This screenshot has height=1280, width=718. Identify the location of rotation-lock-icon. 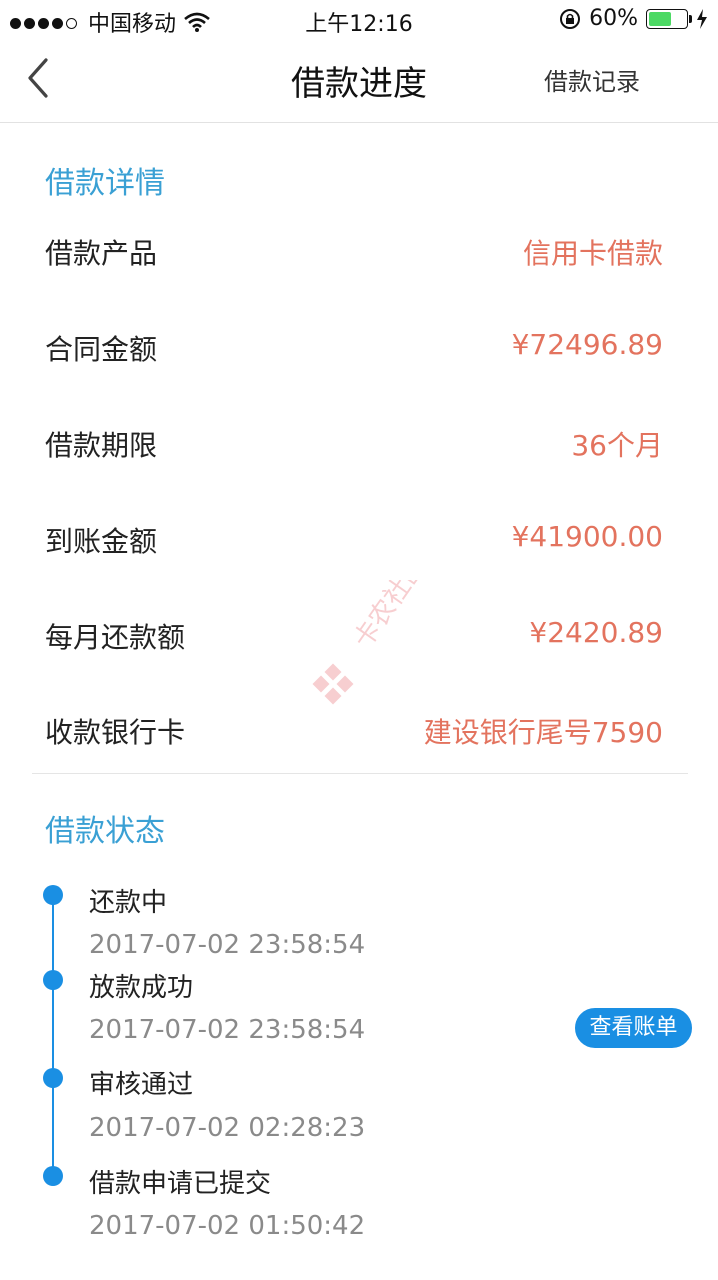
(570, 18).